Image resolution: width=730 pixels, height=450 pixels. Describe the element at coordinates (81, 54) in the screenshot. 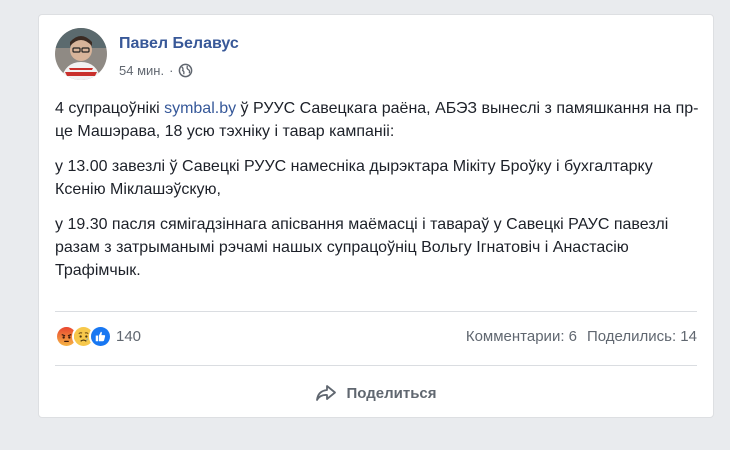

I see `avatar` at that location.